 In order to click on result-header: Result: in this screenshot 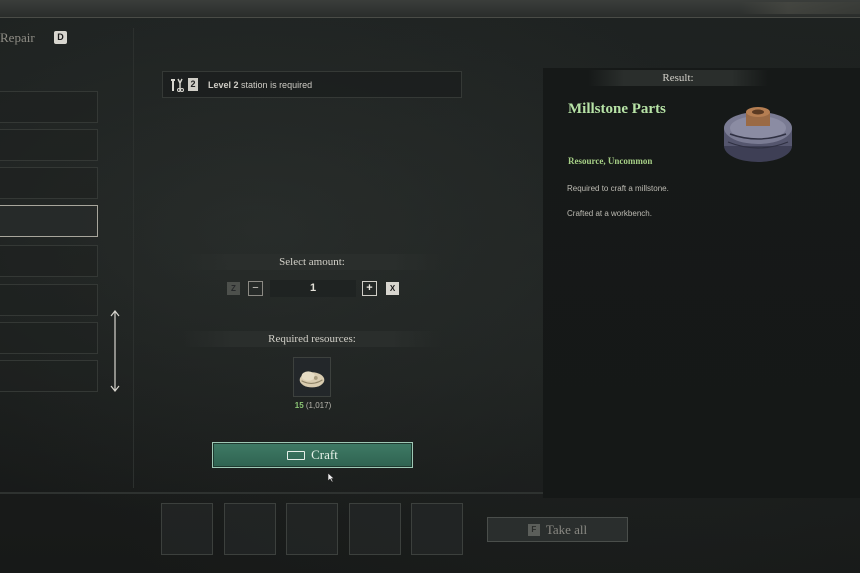, I will do `click(678, 78)`.